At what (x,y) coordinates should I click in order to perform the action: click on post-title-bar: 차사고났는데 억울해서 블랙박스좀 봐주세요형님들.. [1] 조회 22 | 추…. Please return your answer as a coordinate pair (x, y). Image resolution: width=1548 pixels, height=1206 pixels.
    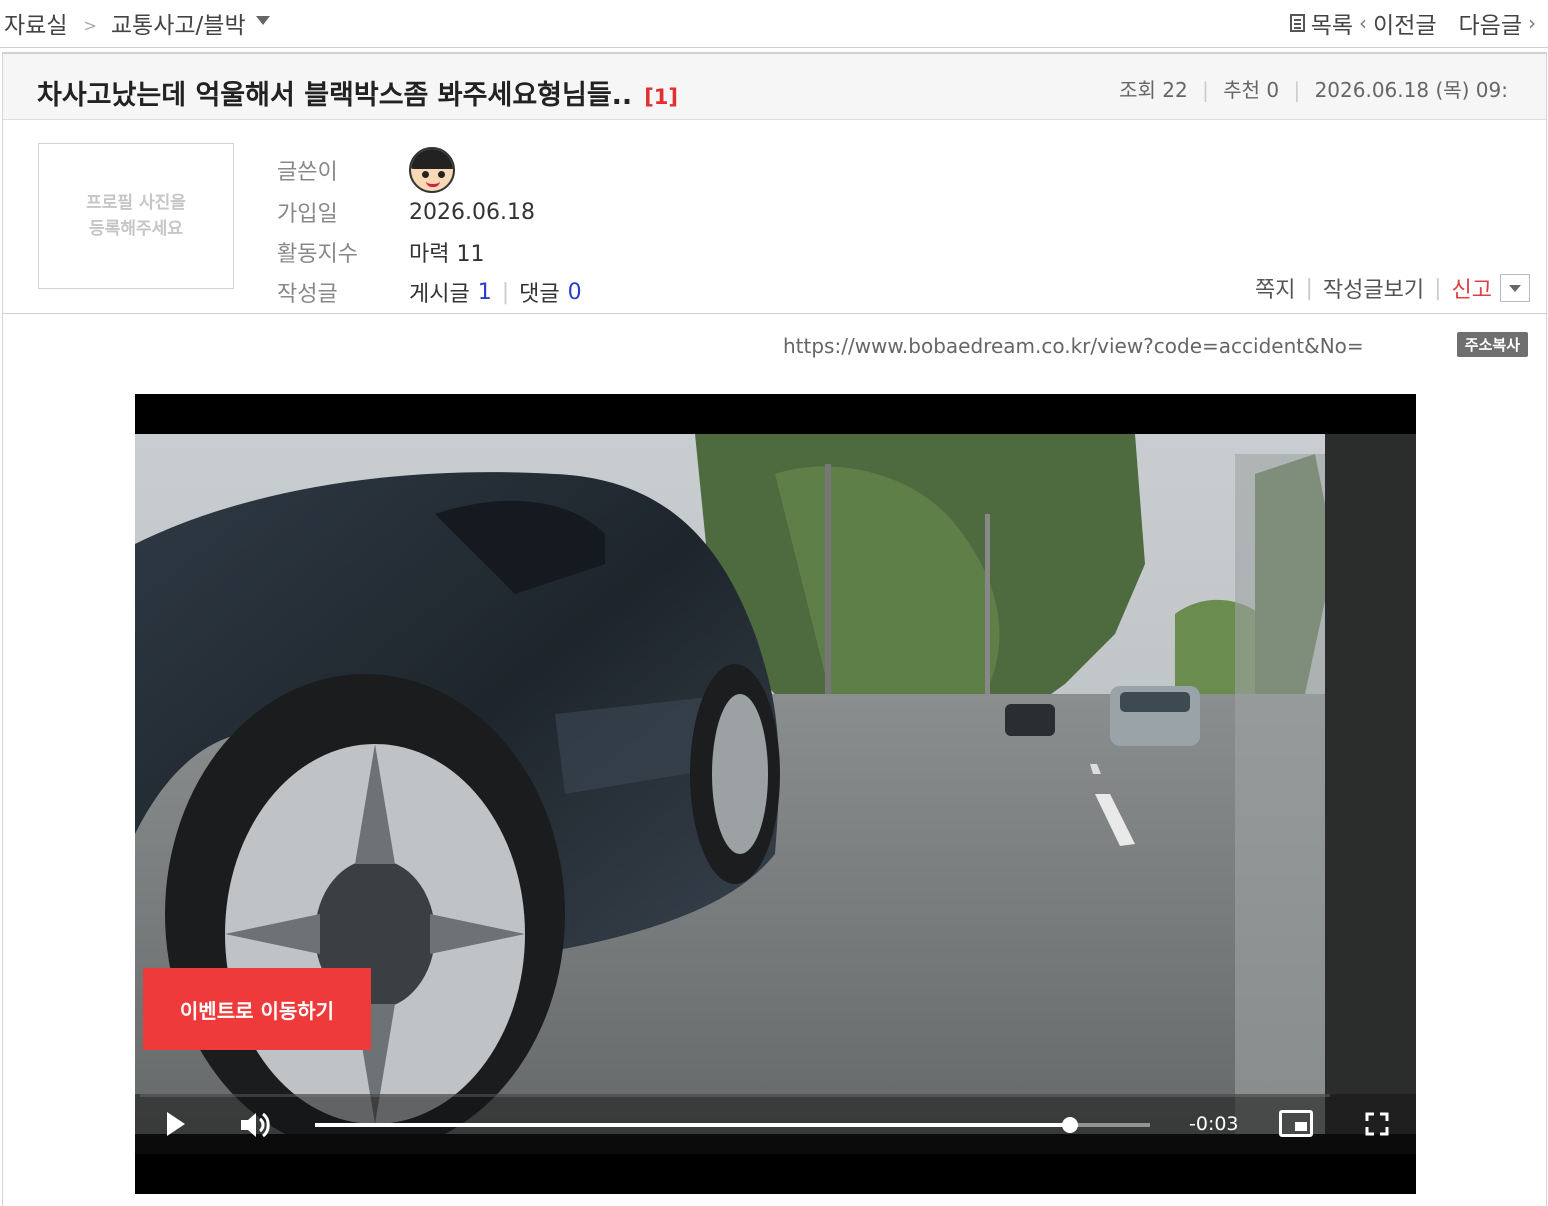
    Looking at the image, I should click on (774, 87).